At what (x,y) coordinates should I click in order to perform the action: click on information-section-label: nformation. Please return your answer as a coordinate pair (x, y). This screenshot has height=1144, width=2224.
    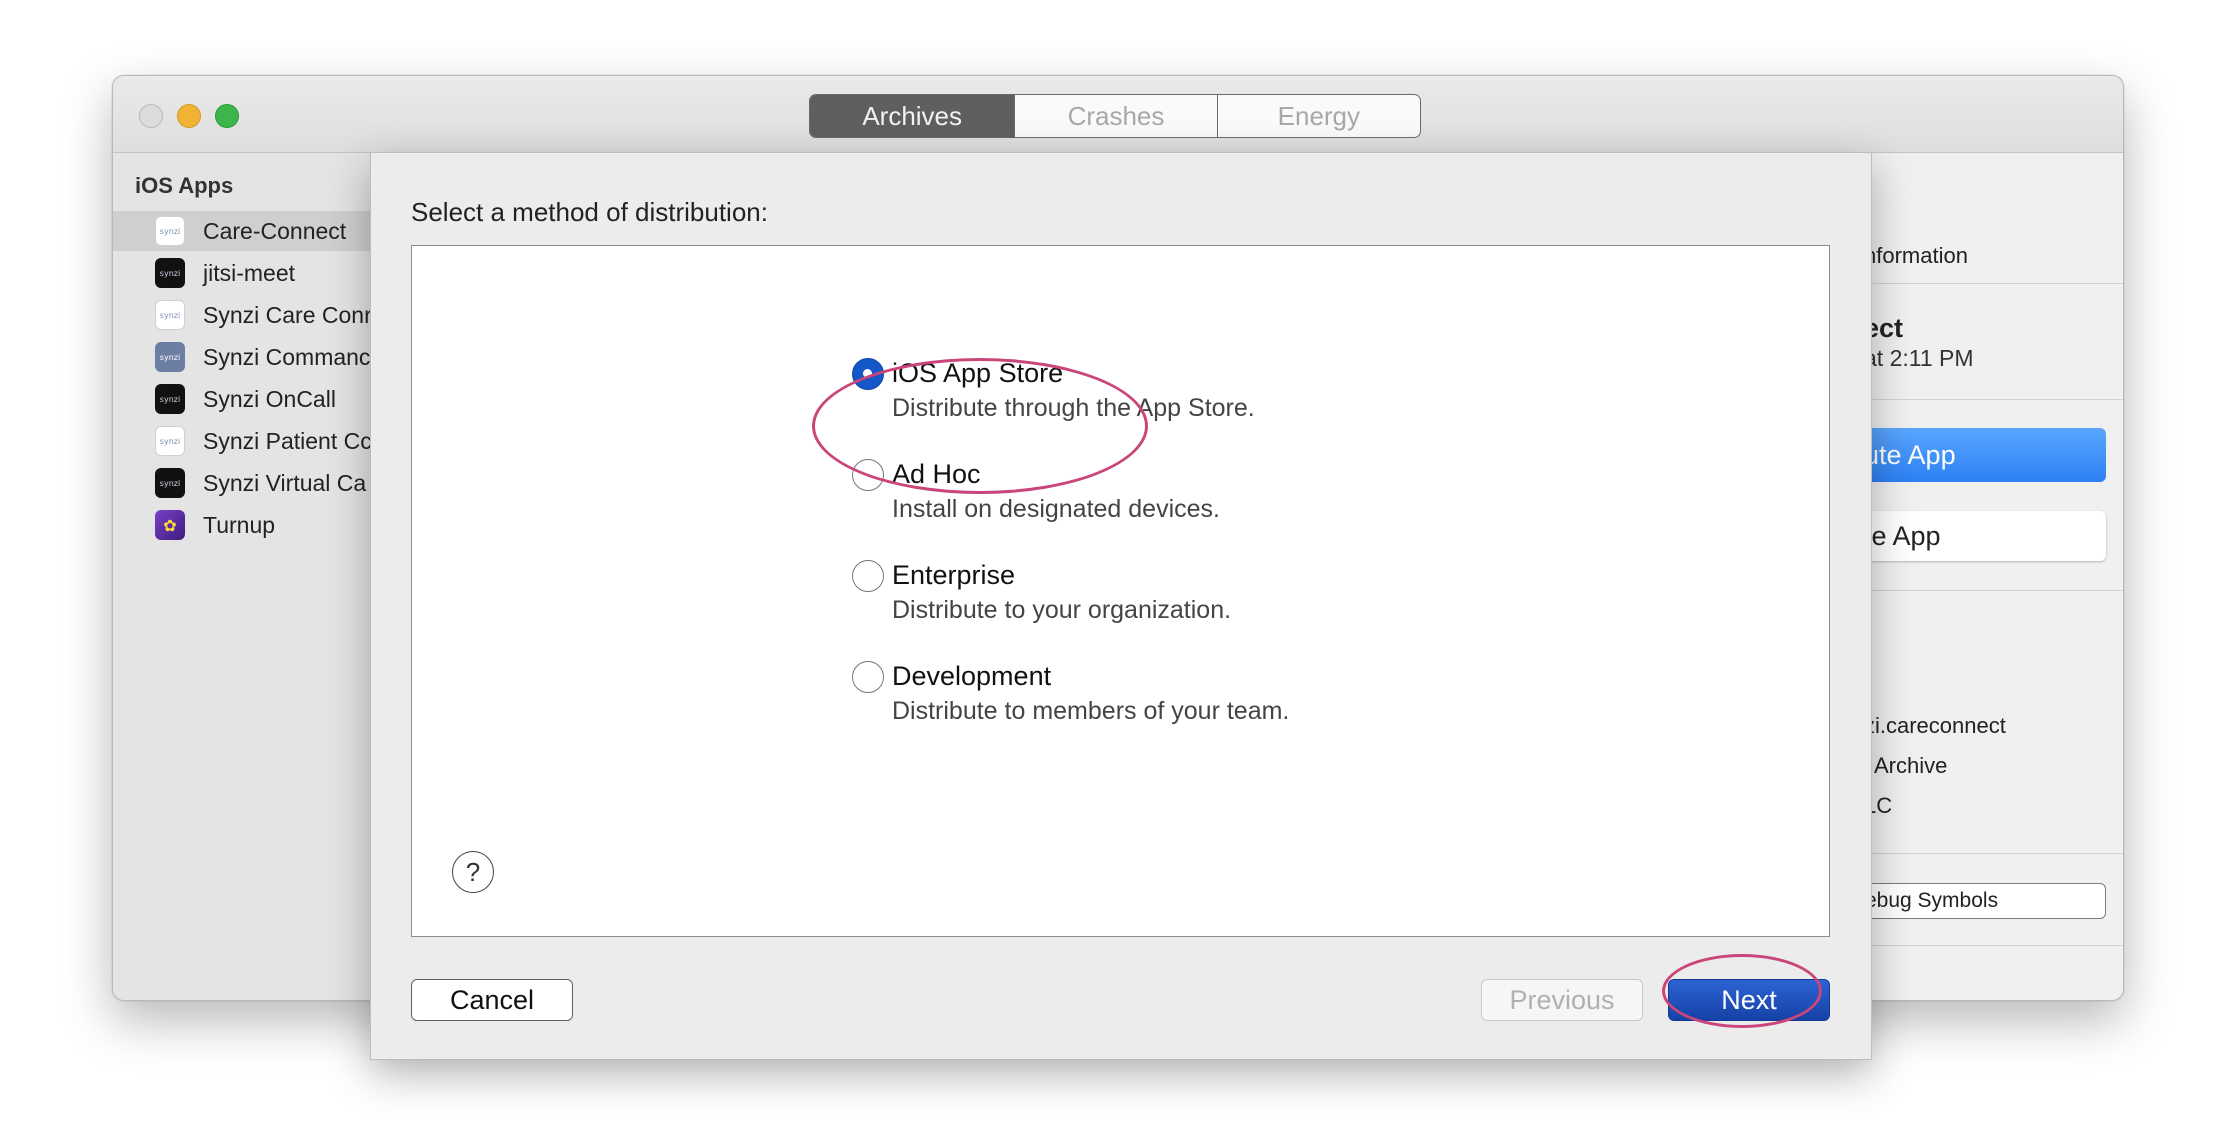
    Looking at the image, I should click on (1916, 255).